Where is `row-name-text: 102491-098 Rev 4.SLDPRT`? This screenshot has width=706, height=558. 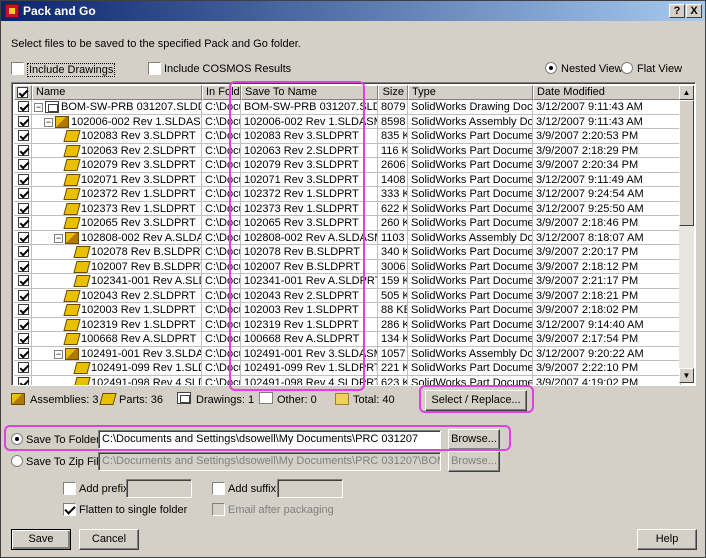
row-name-text: 102491-098 Rev 4.SLDPRT is located at coordinates (146, 381).